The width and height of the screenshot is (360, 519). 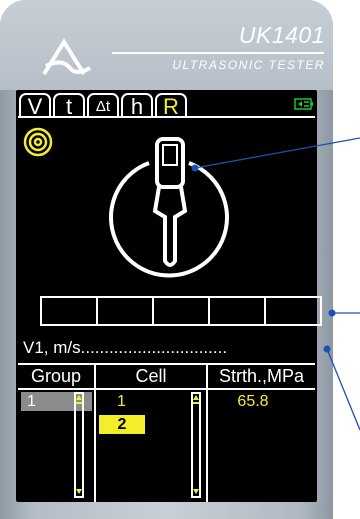 What do you see at coordinates (35, 105) in the screenshot?
I see `tab-v: V` at bounding box center [35, 105].